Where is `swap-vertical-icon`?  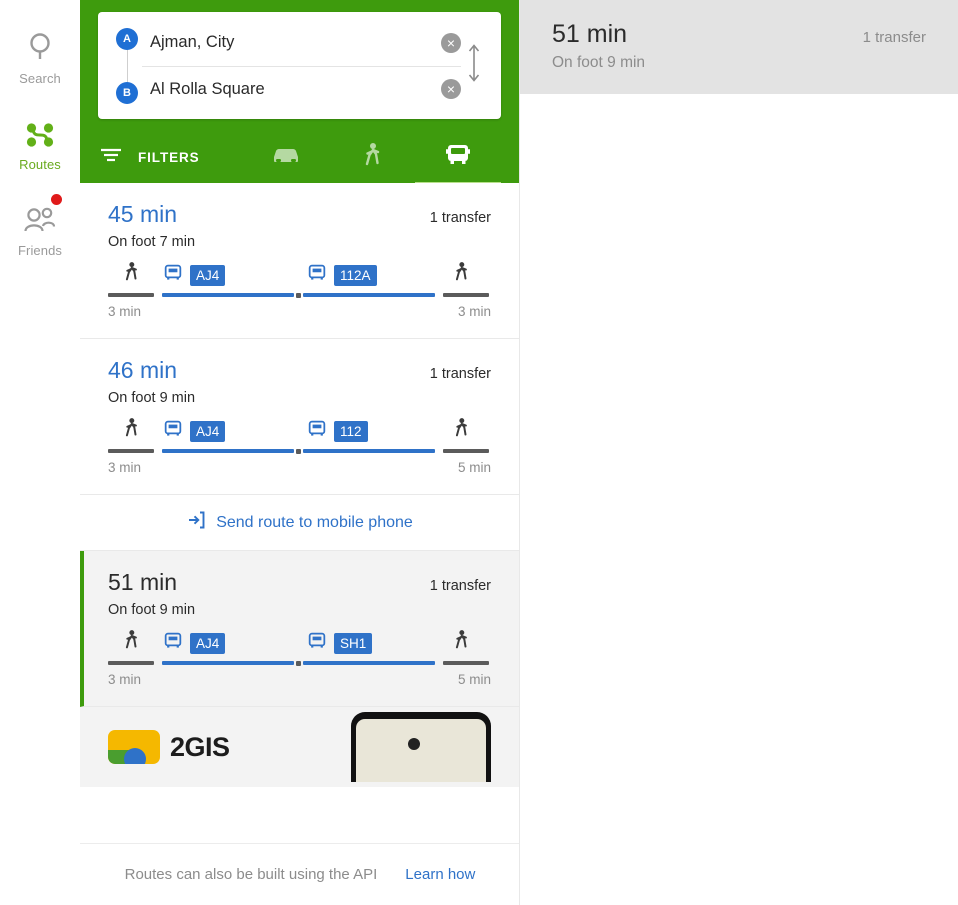 swap-vertical-icon is located at coordinates (474, 65).